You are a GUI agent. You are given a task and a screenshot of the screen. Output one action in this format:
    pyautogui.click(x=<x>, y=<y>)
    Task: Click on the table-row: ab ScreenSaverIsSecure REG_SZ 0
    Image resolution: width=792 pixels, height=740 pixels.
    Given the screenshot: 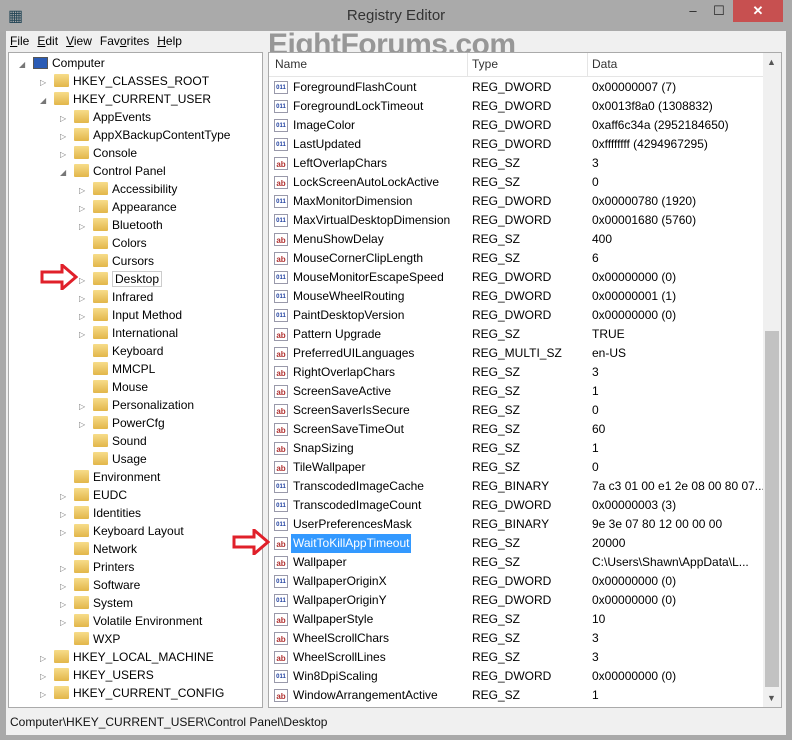 What is the action you would take?
    pyautogui.click(x=516, y=410)
    